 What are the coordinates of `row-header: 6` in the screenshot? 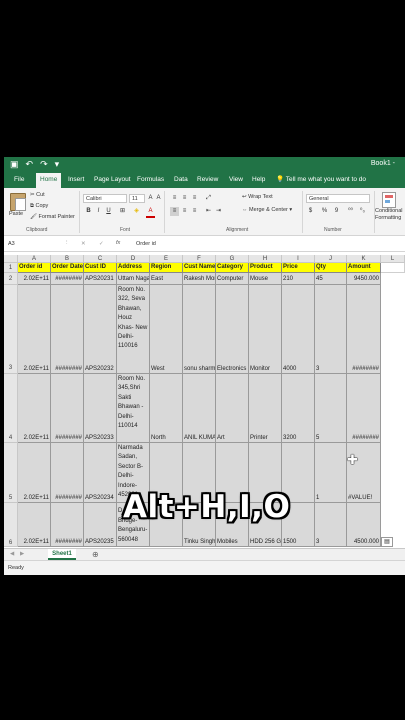 It's located at (11, 525).